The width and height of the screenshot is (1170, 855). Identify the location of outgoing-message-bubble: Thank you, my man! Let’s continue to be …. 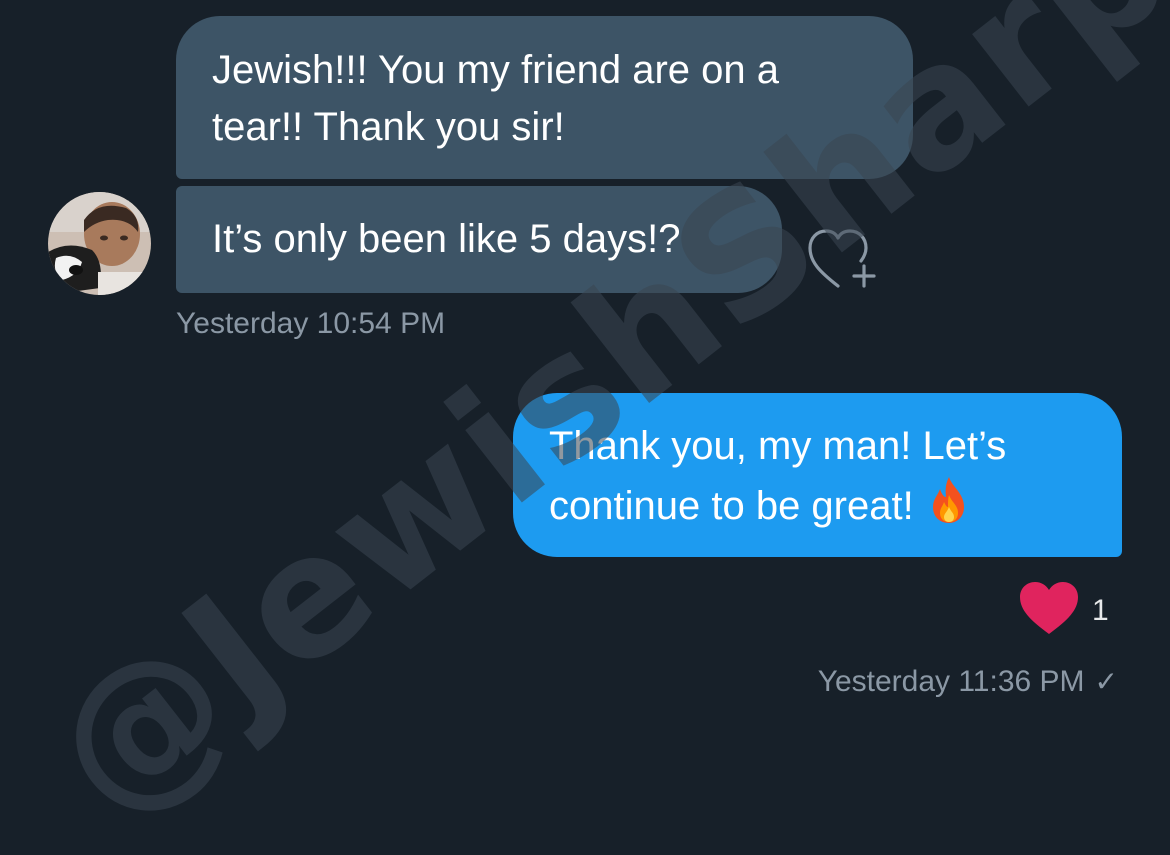
(817, 475).